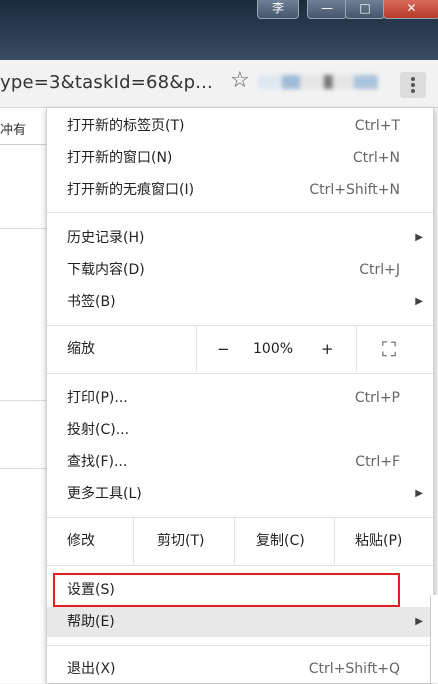 The height and width of the screenshot is (684, 438). What do you see at coordinates (240, 158) in the screenshot?
I see `menu-item-new-window: 打开新的窗口(N) Ctrl+N` at bounding box center [240, 158].